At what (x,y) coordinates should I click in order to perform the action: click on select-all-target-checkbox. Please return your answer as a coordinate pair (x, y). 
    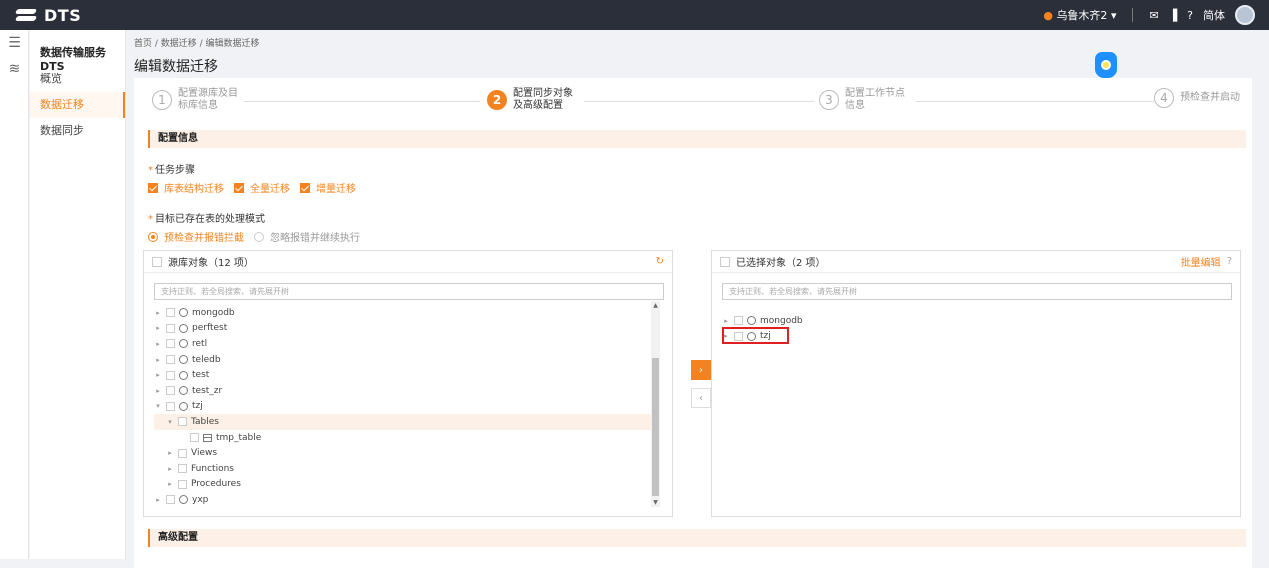
    Looking at the image, I should click on (725, 261).